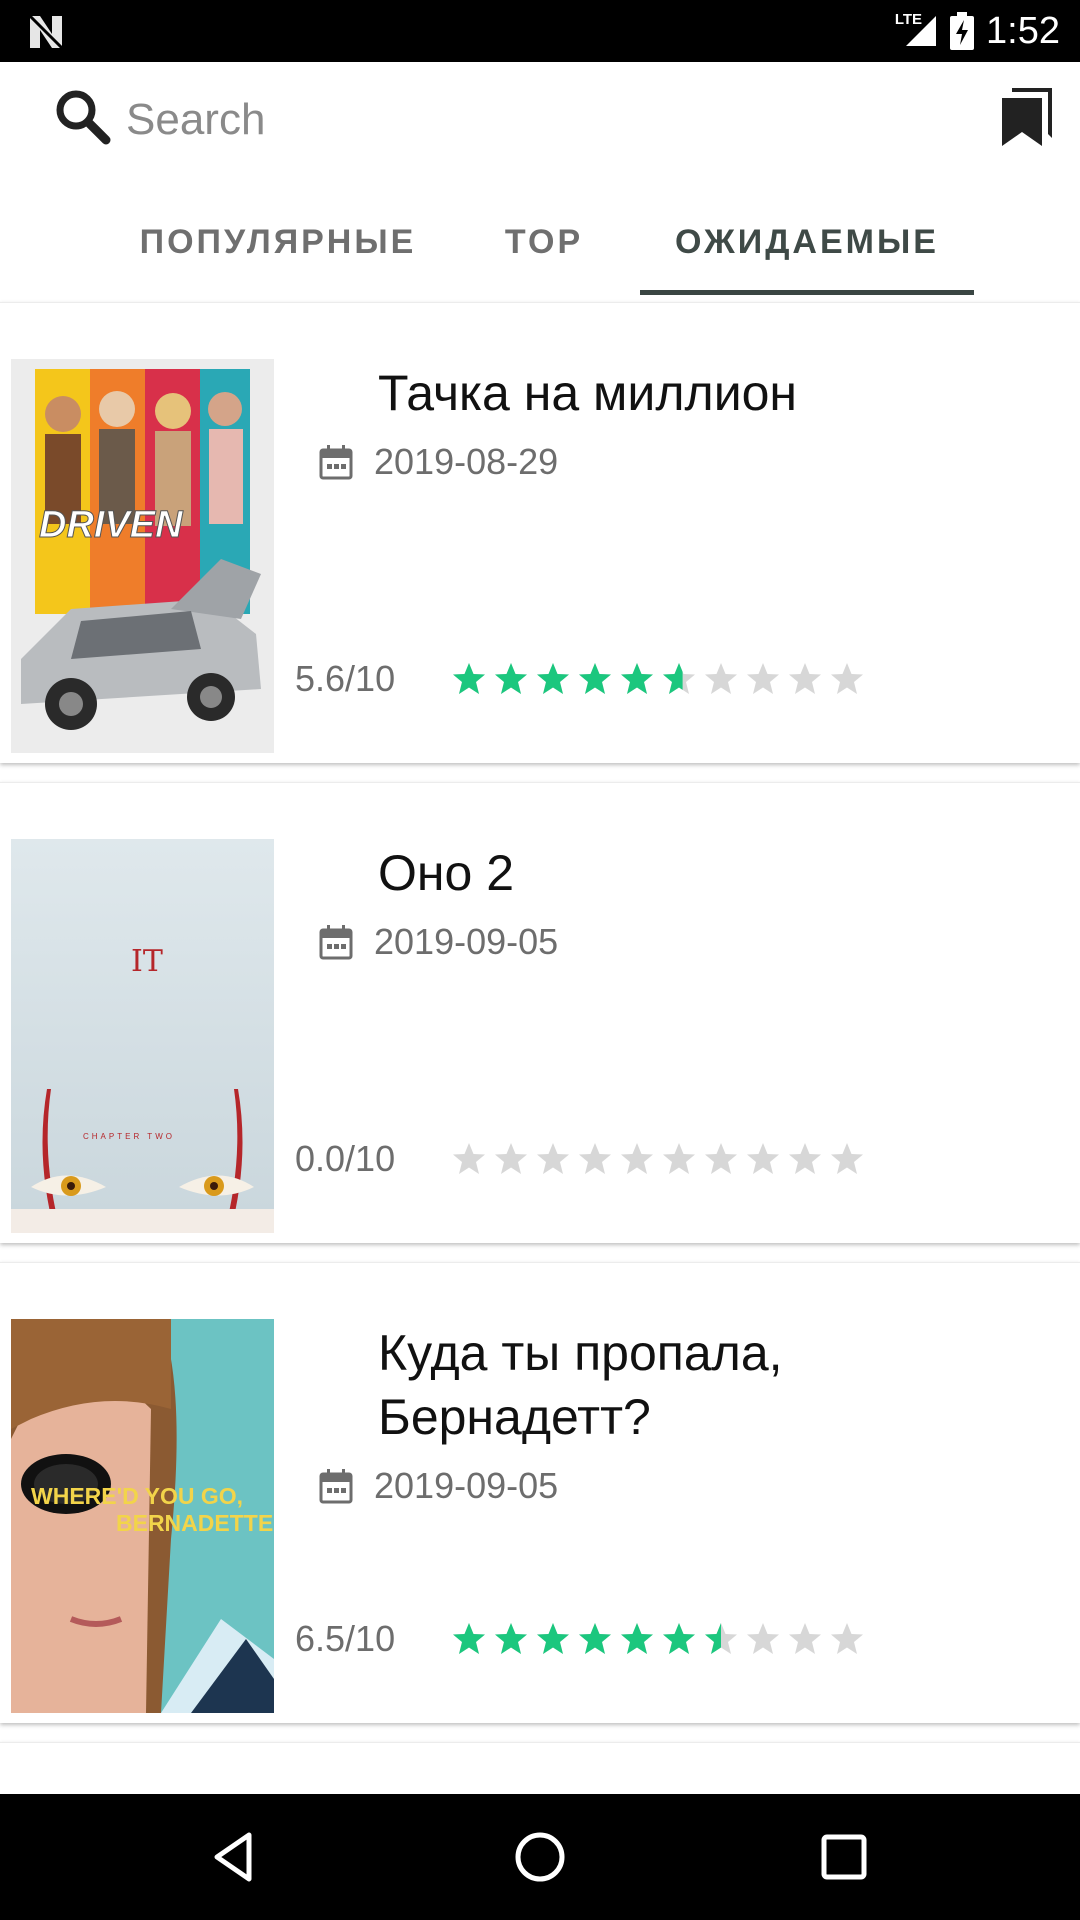 This screenshot has height=1920, width=1080. I want to click on clock: 1:52, so click(1023, 30).